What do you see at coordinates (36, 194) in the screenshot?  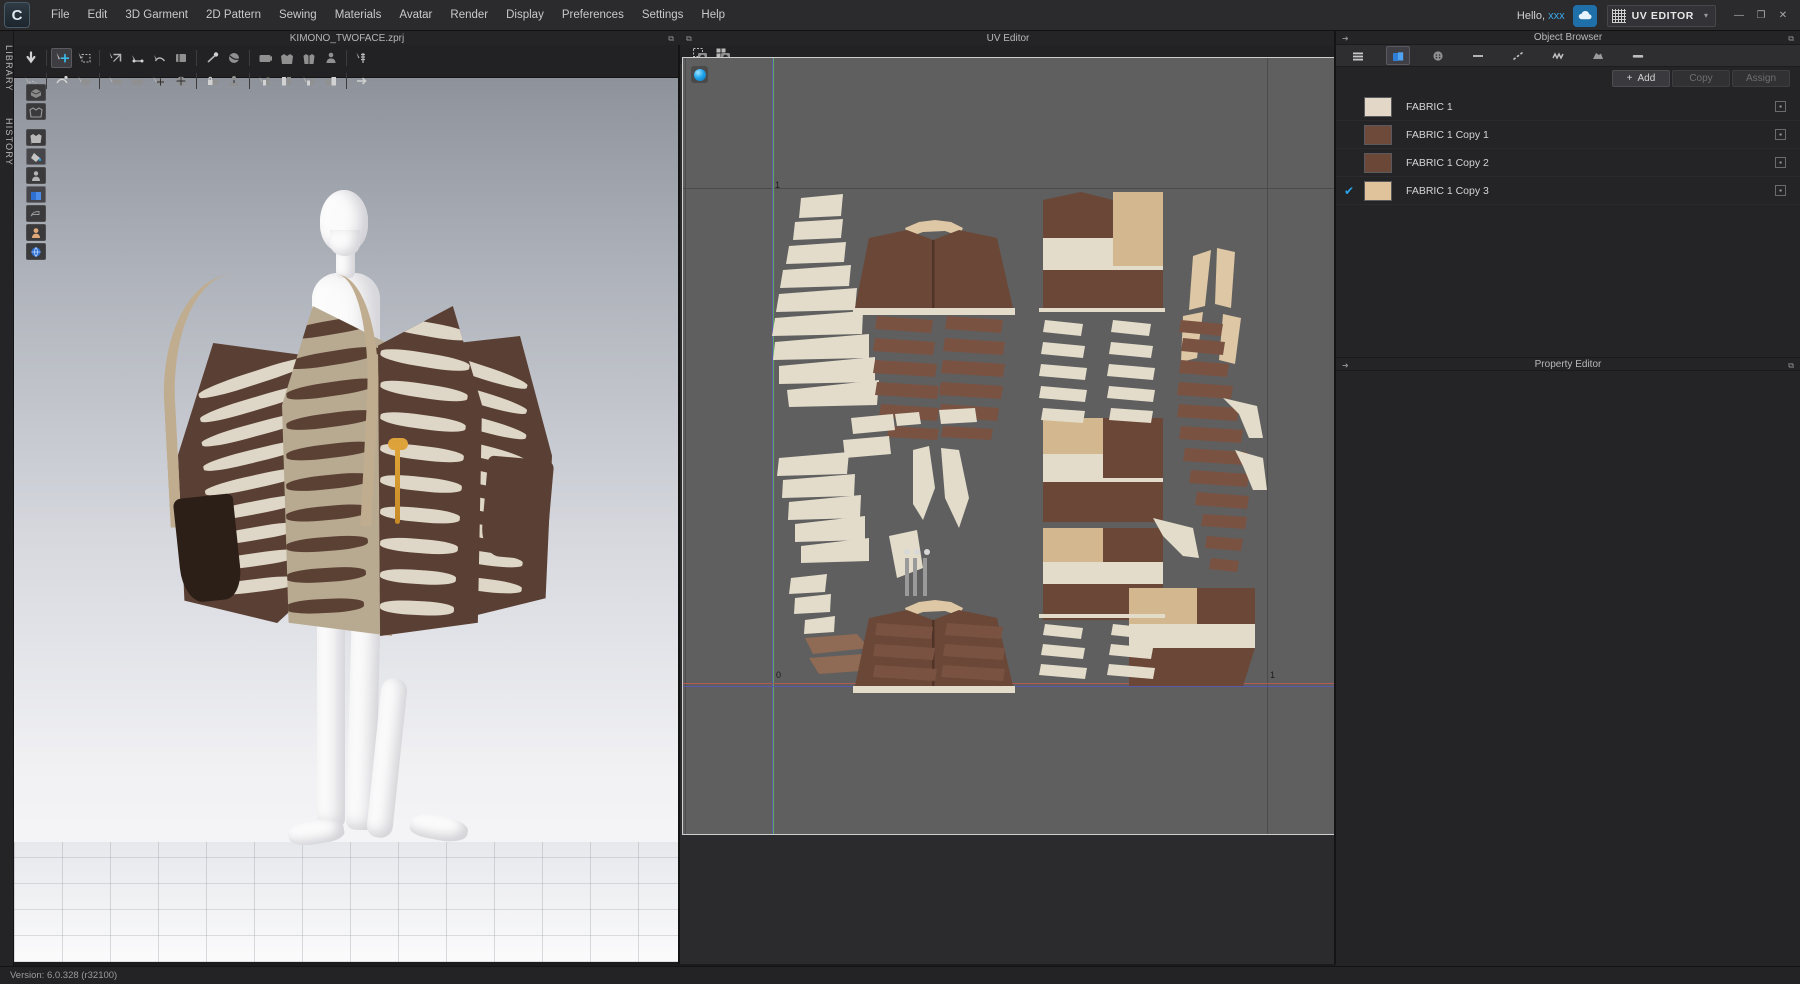 I see `book-tool` at bounding box center [36, 194].